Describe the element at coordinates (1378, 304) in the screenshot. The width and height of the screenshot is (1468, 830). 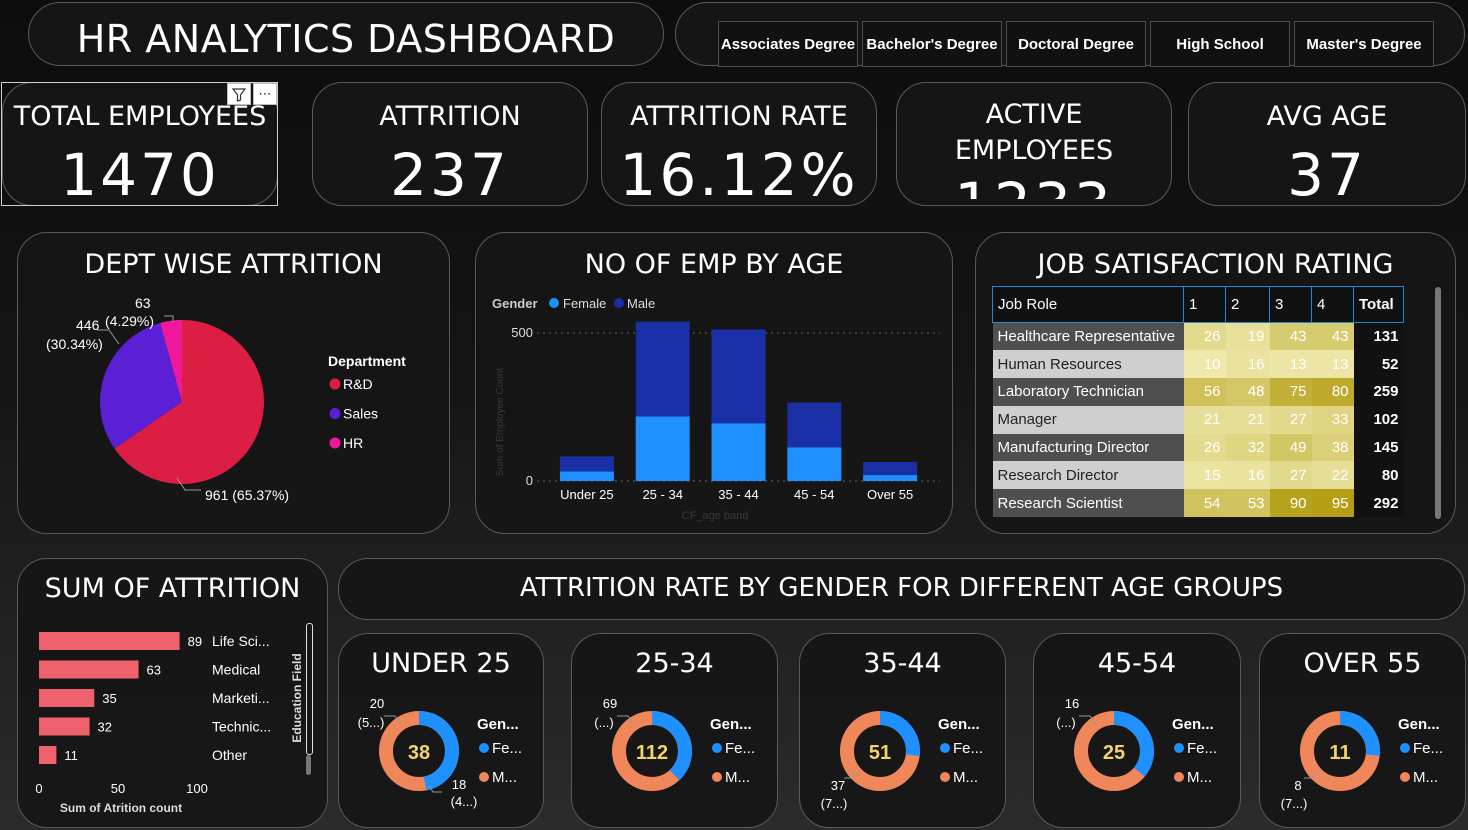
I see `header-total: Total` at that location.